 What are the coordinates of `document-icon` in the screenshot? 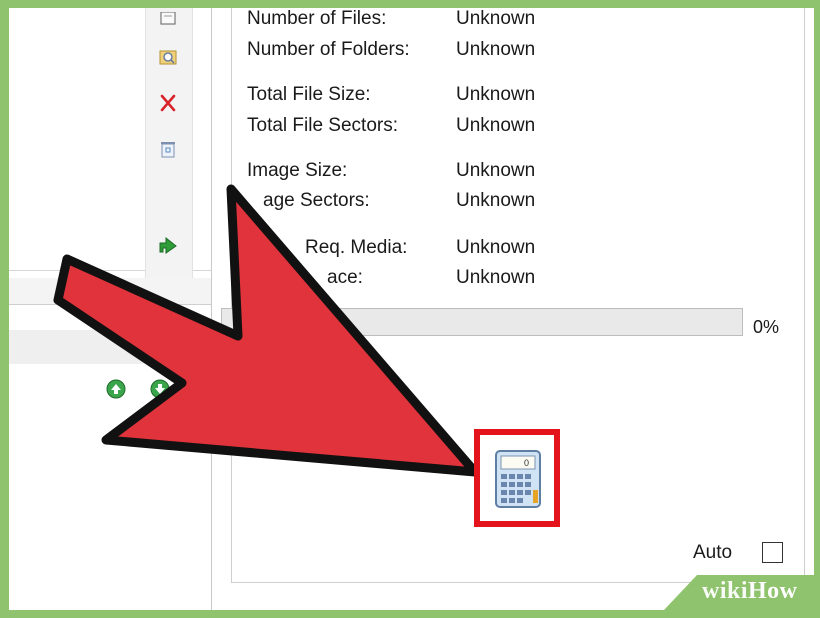 It's located at (168, 19).